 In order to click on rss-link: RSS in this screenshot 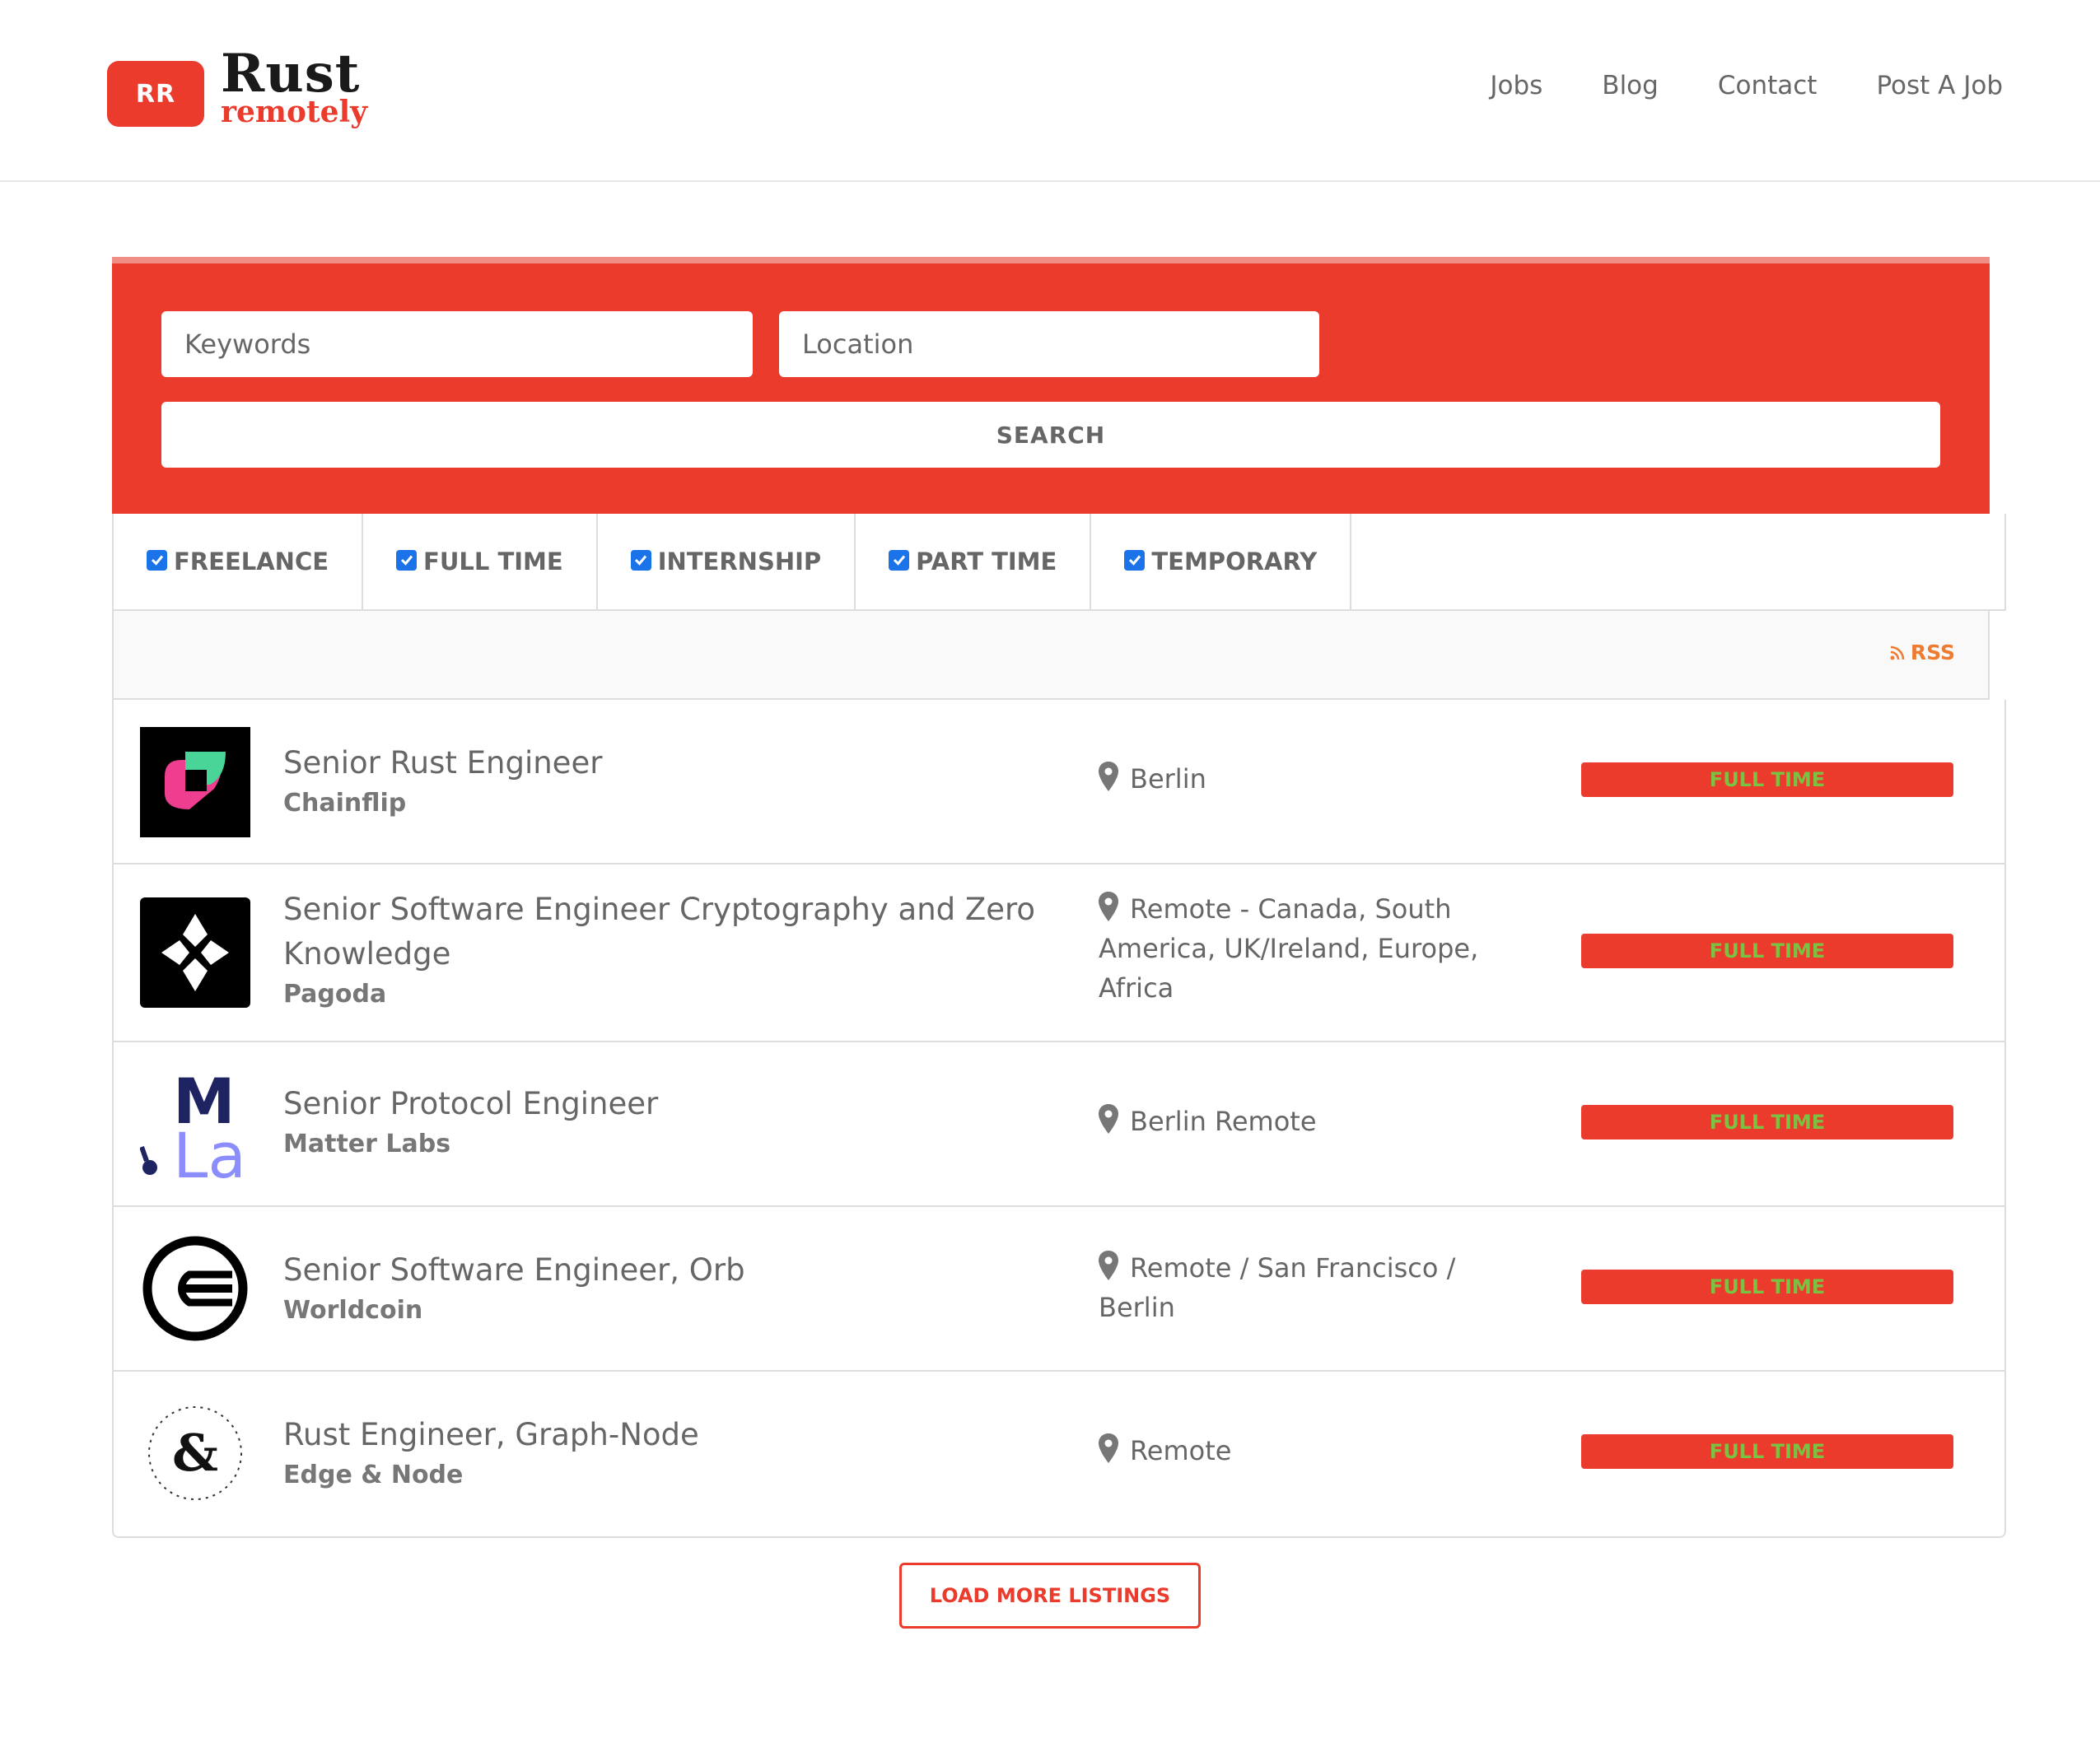, I will do `click(1922, 653)`.